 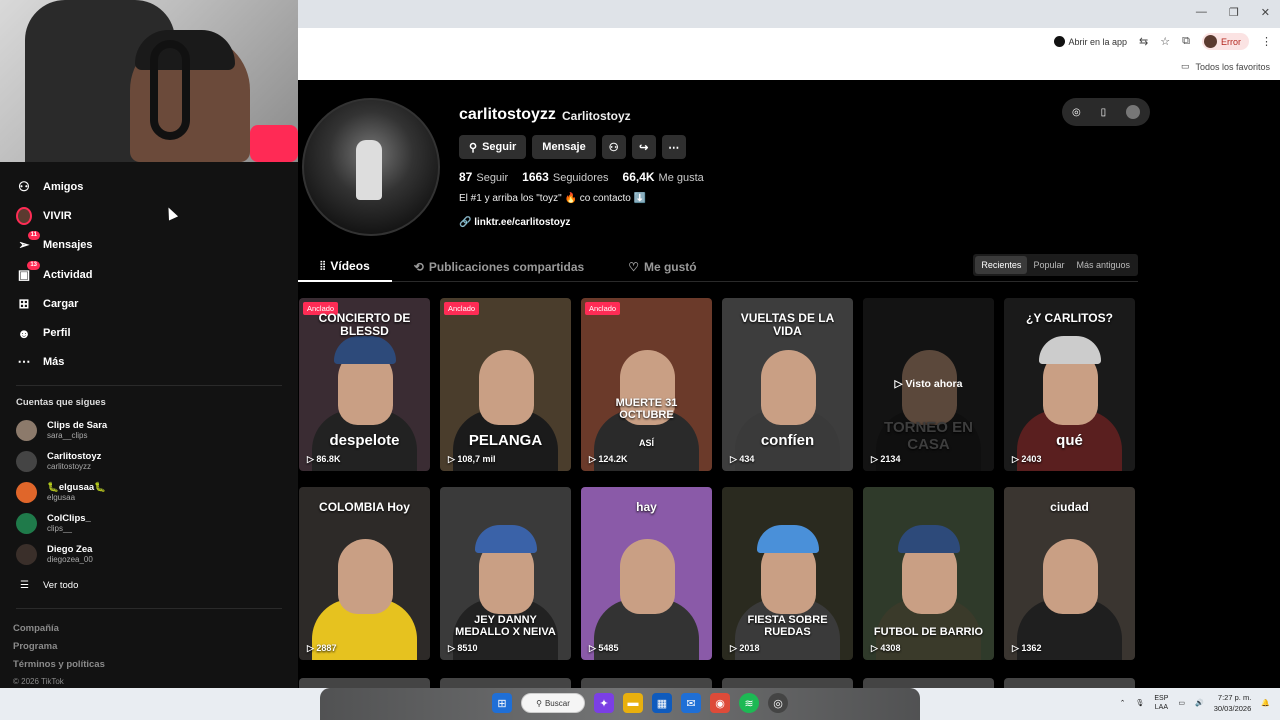 What do you see at coordinates (149, 523) in the screenshot?
I see `following-account: ColClips_ clips__` at bounding box center [149, 523].